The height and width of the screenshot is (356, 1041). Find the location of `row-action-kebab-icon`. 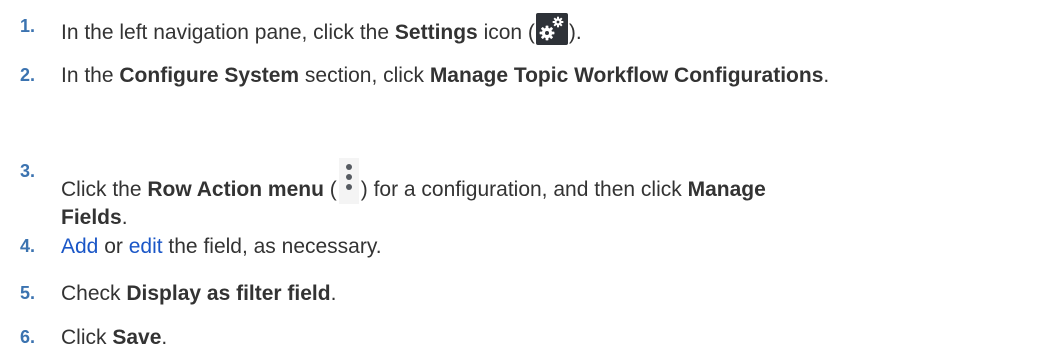

row-action-kebab-icon is located at coordinates (348, 181).